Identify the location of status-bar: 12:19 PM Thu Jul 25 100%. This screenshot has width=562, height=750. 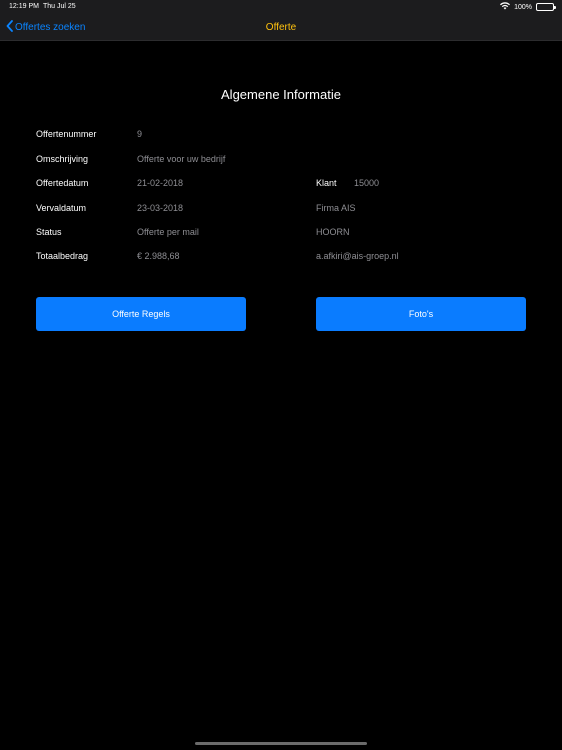
(281, 7).